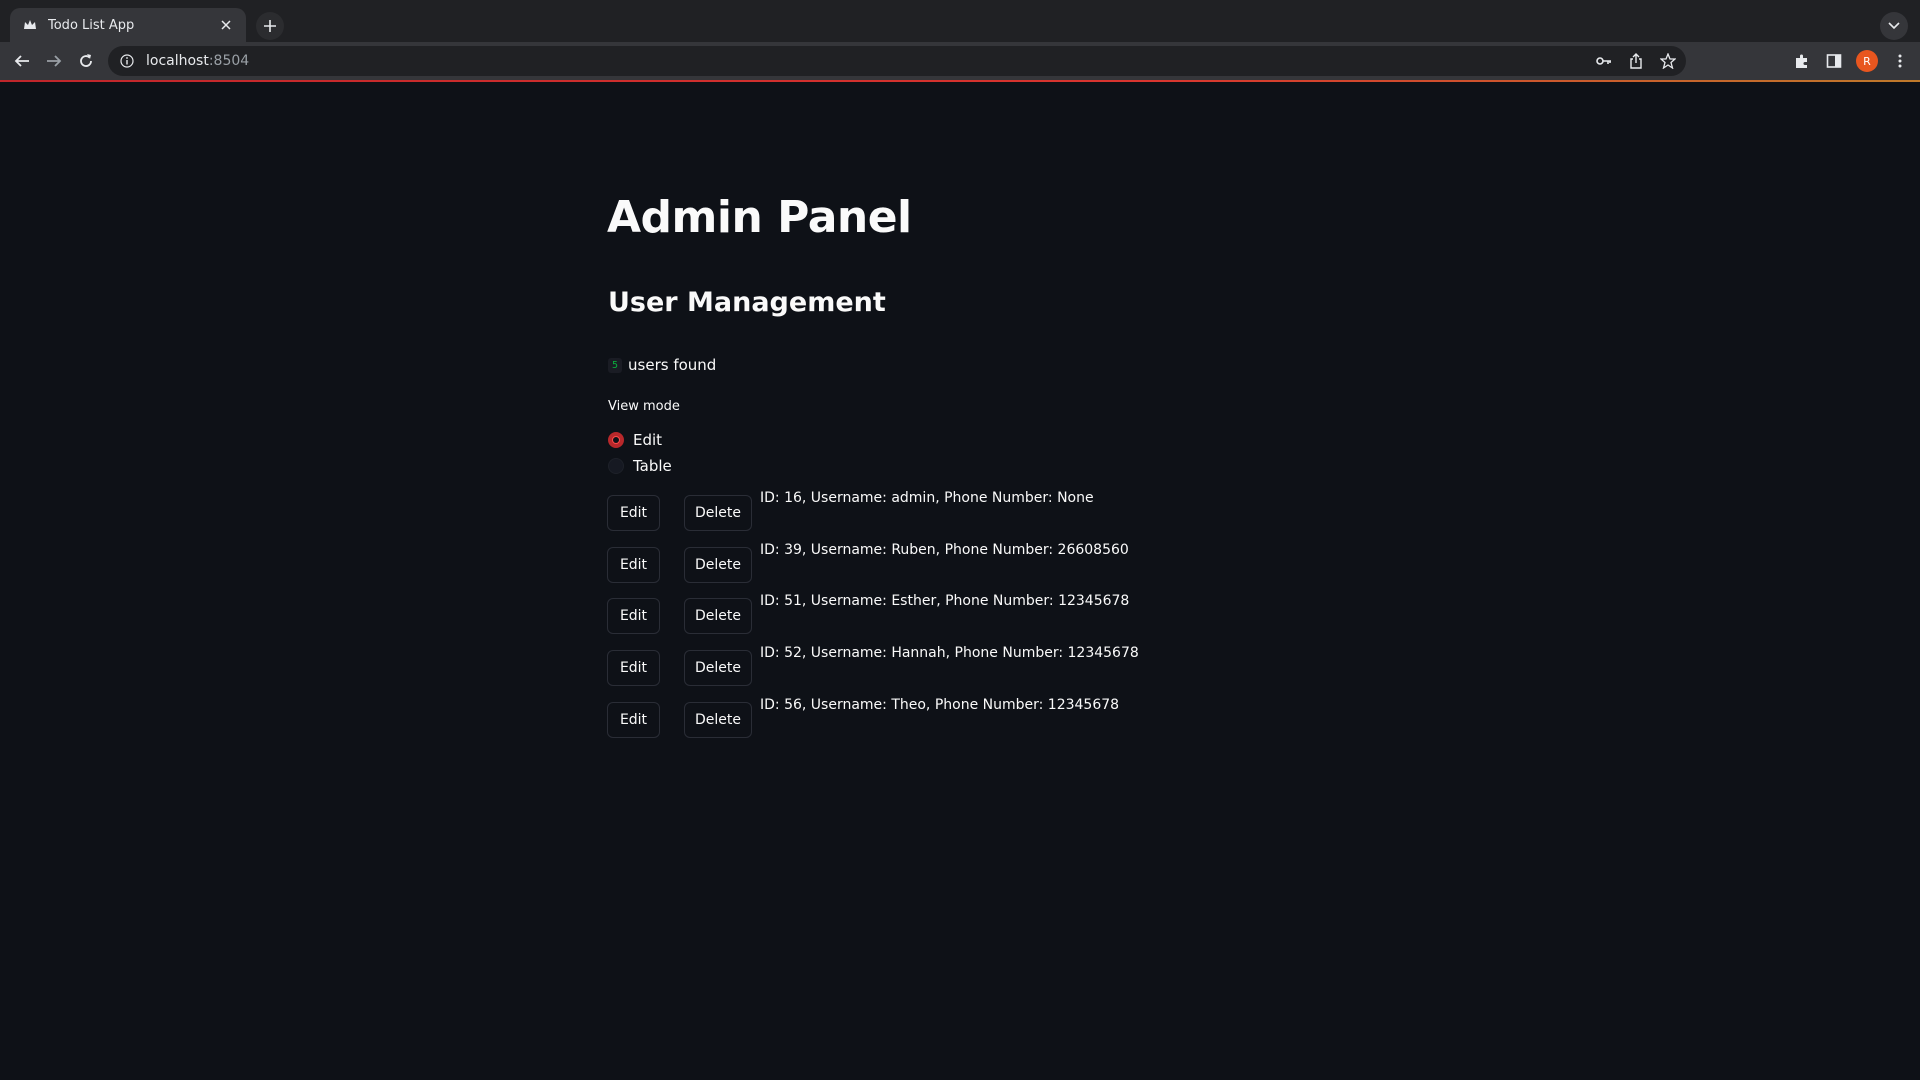 The width and height of the screenshot is (1920, 1080). I want to click on user-count-text: users found, so click(672, 365).